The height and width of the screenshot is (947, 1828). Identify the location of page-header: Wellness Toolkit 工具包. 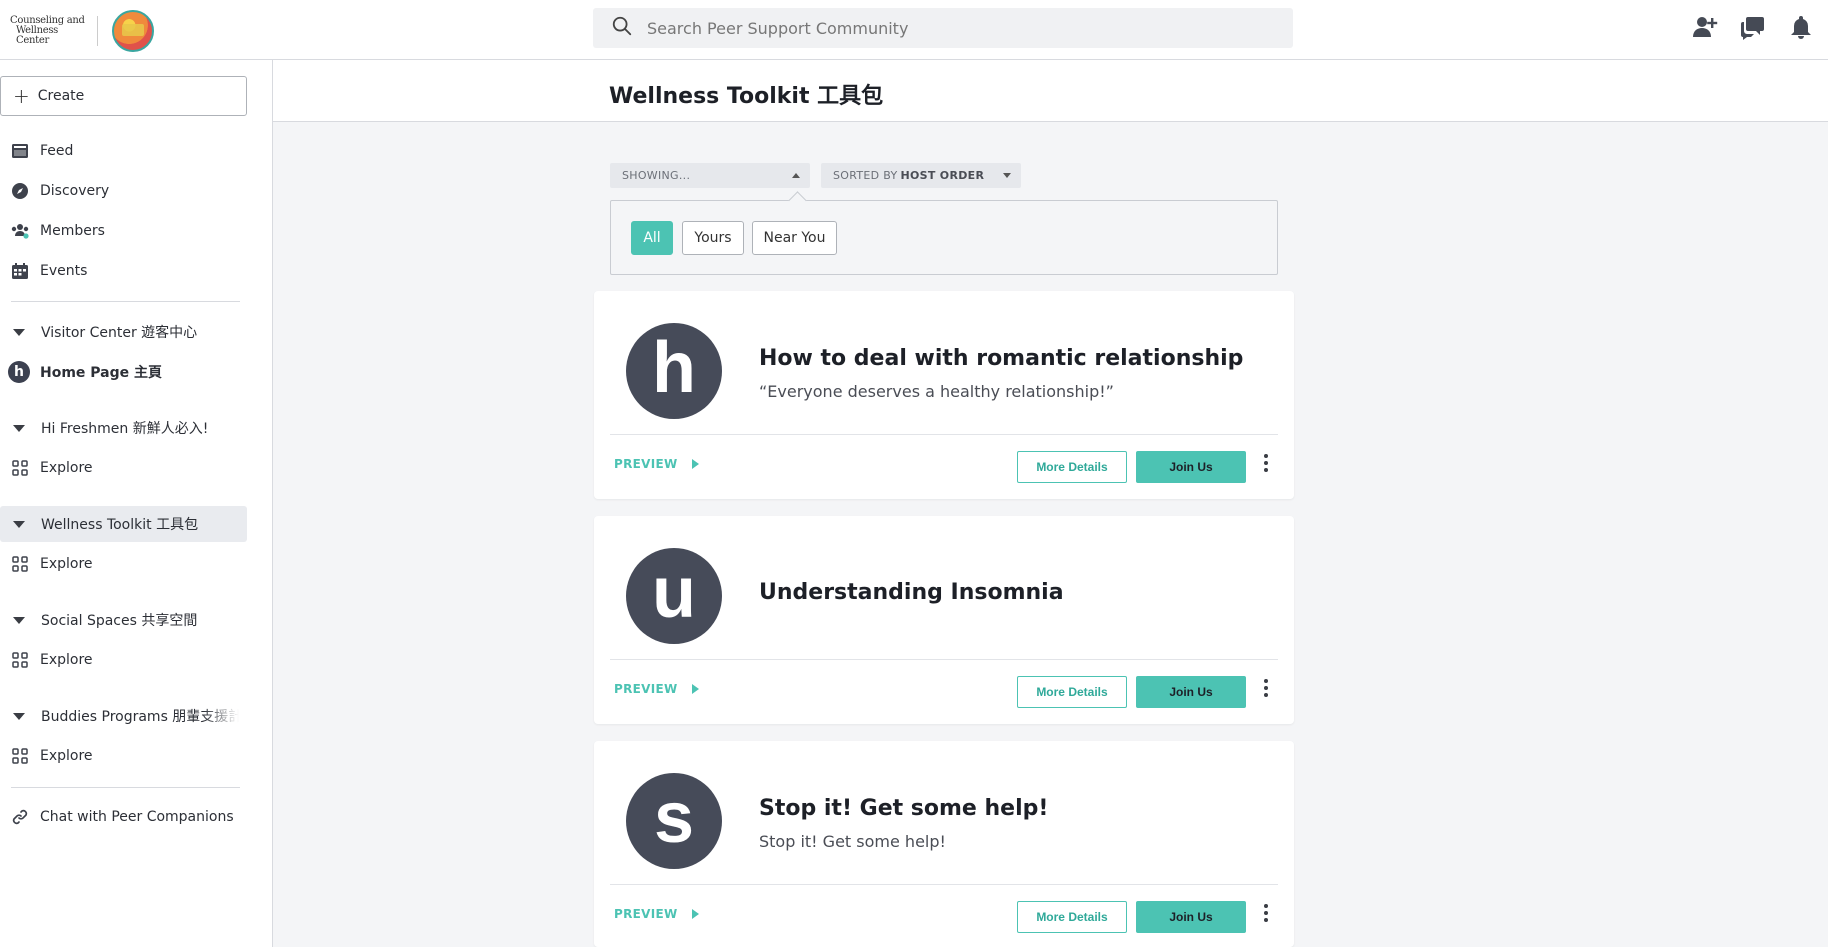
(1050, 91).